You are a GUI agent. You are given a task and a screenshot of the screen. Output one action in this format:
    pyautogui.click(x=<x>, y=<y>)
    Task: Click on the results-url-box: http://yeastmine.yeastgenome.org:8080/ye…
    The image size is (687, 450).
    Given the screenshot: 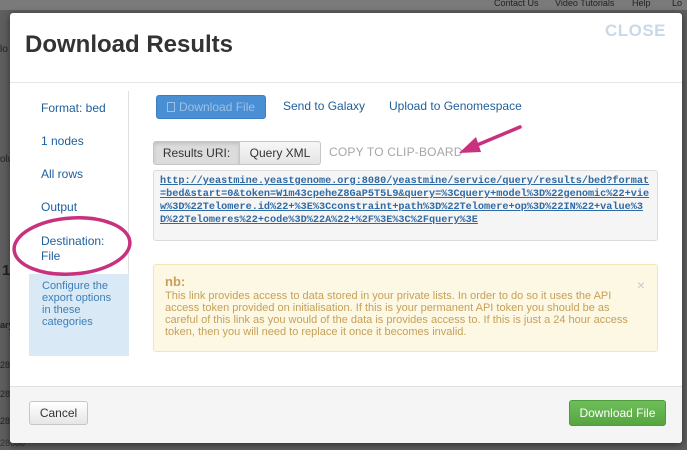 What is the action you would take?
    pyautogui.click(x=405, y=205)
    